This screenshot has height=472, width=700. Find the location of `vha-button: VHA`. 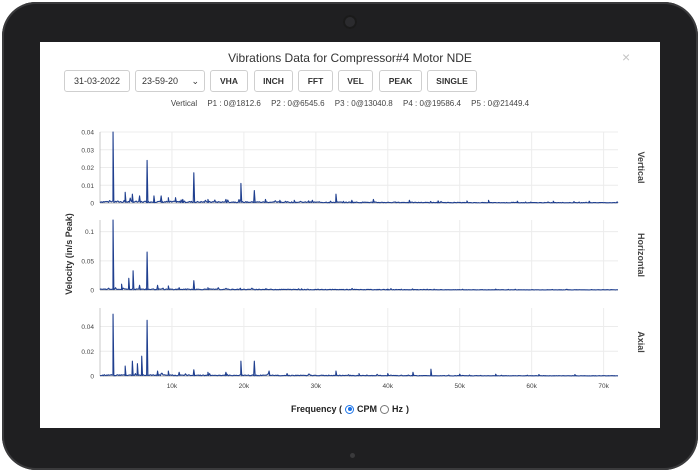

vha-button: VHA is located at coordinates (229, 81).